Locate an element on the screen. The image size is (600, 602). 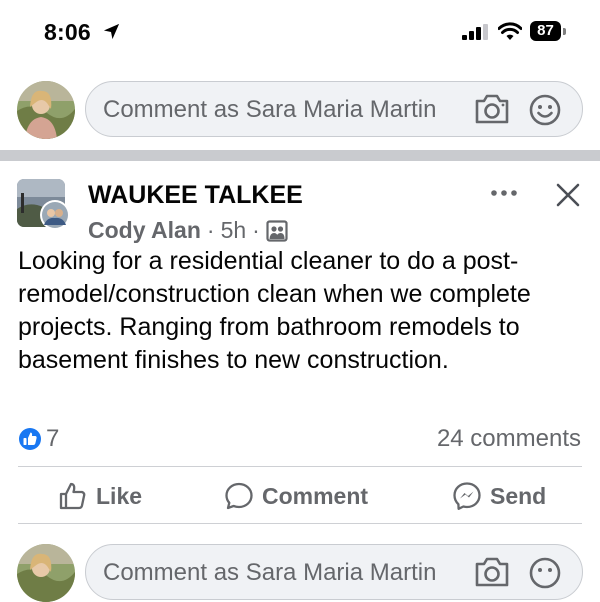
battery-icon: 87 is located at coordinates (545, 31).